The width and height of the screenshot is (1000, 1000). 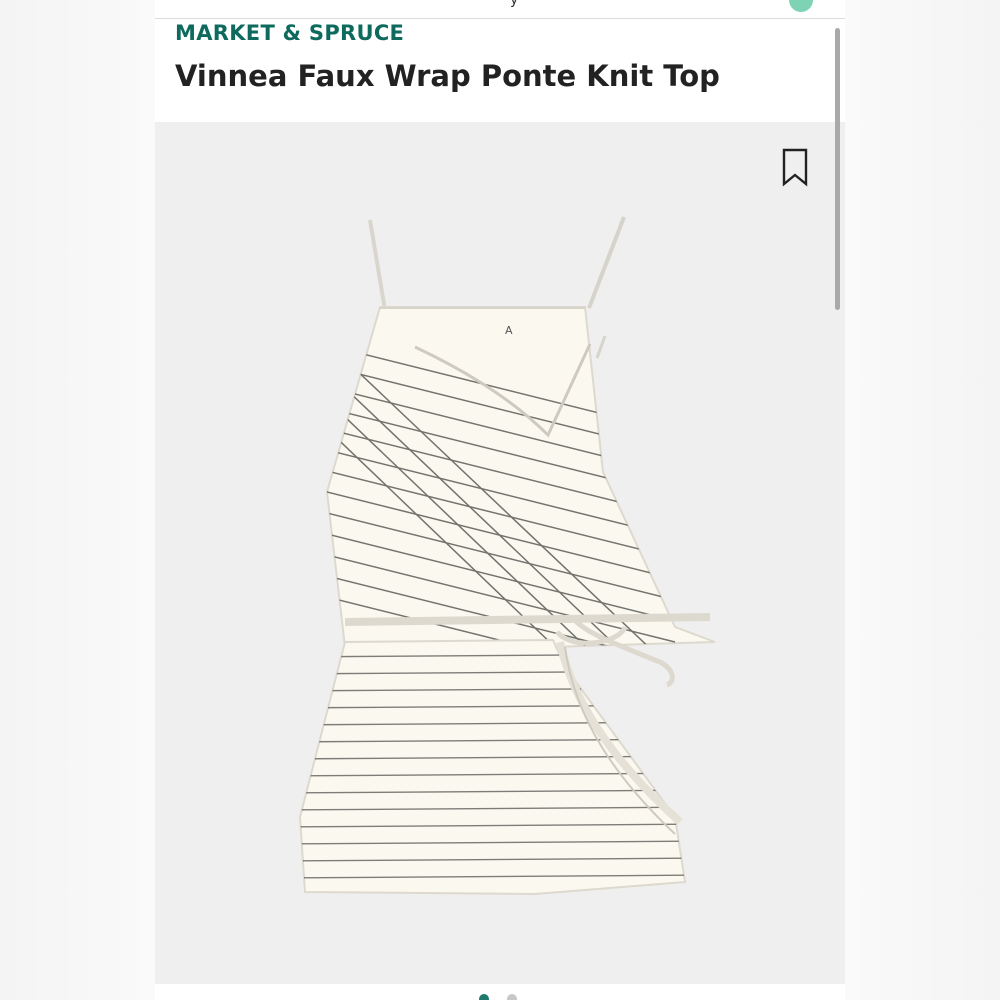 What do you see at coordinates (837, 169) in the screenshot?
I see `scrollbar-thumb` at bounding box center [837, 169].